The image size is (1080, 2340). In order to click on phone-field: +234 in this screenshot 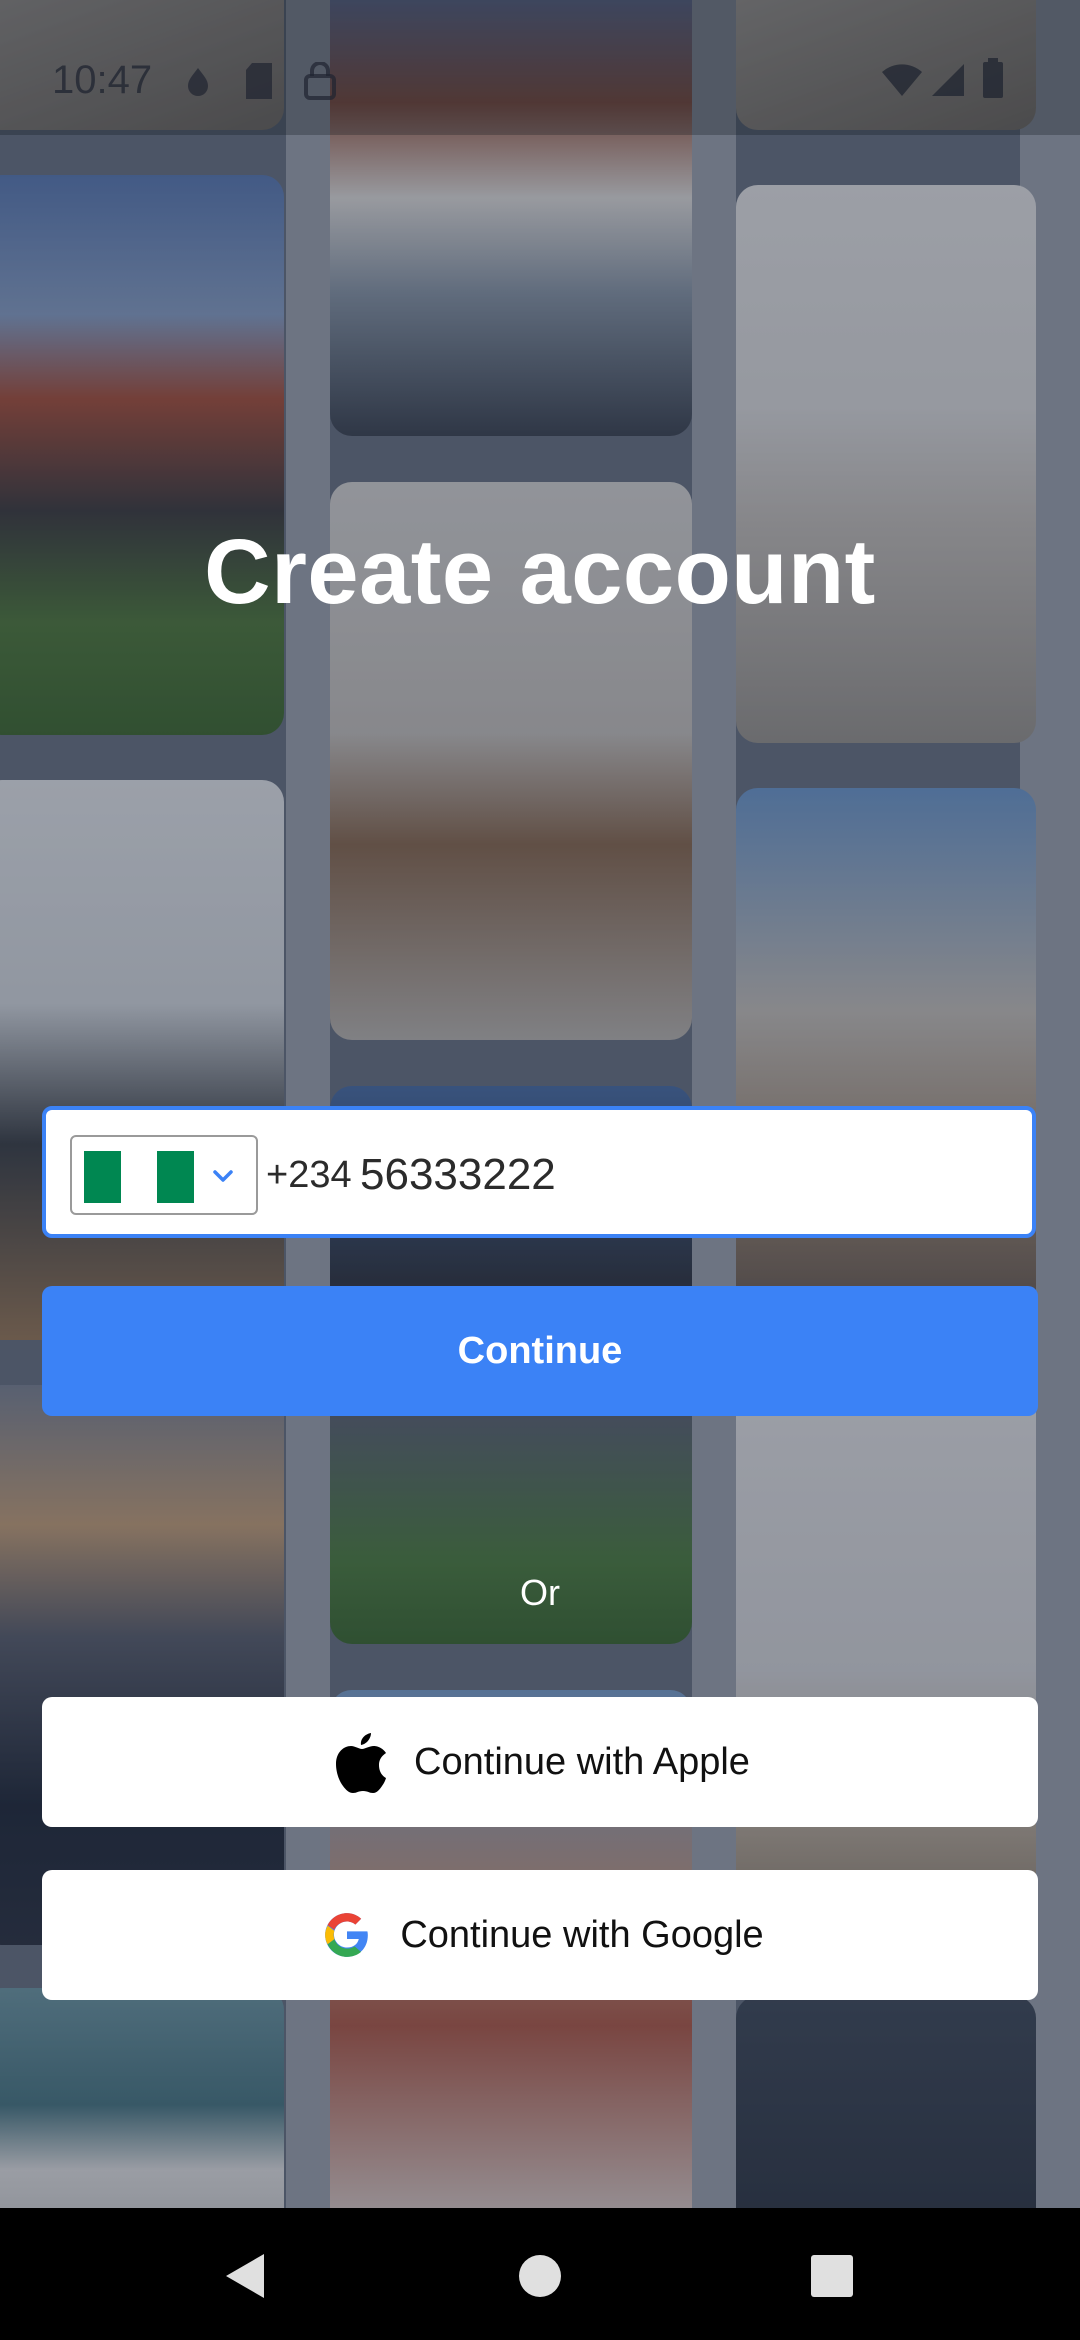, I will do `click(539, 1172)`.